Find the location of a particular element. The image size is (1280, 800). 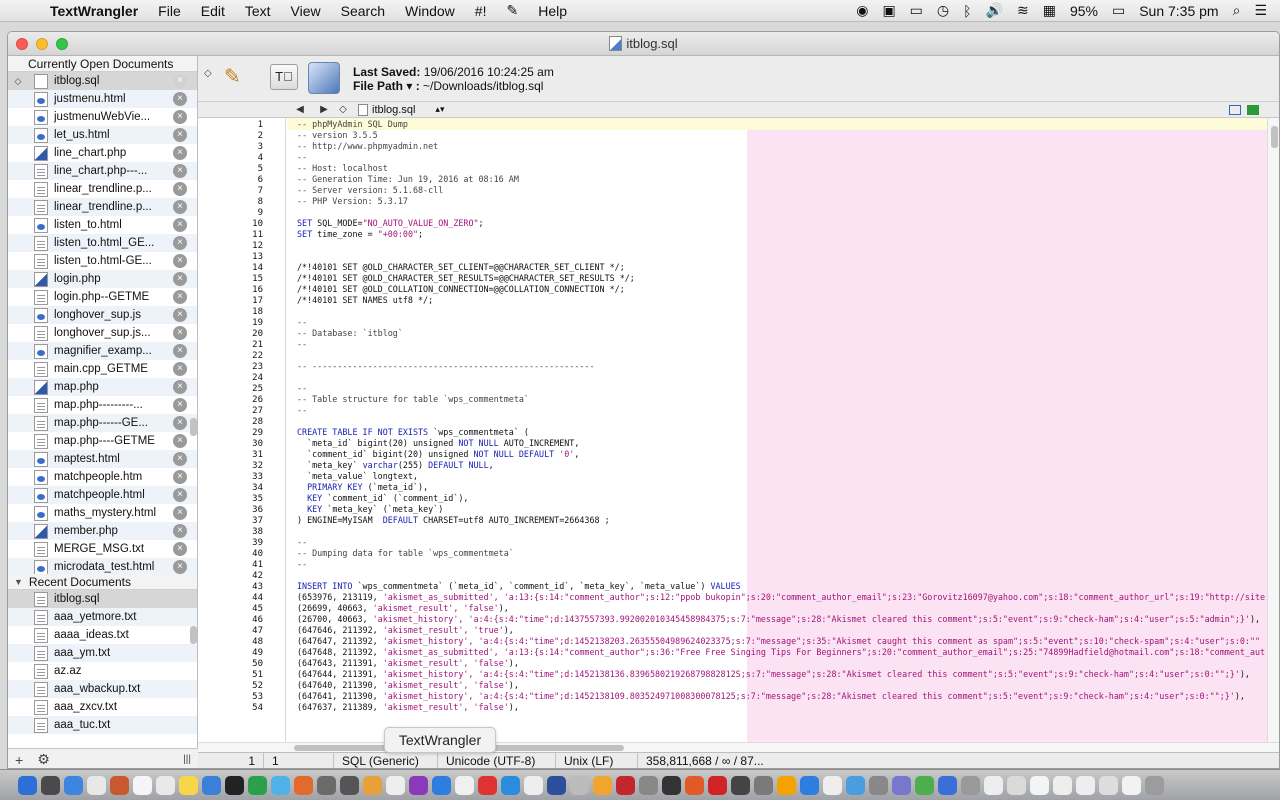

toolbar-diamond-icon: ◇ is located at coordinates (208, 73).